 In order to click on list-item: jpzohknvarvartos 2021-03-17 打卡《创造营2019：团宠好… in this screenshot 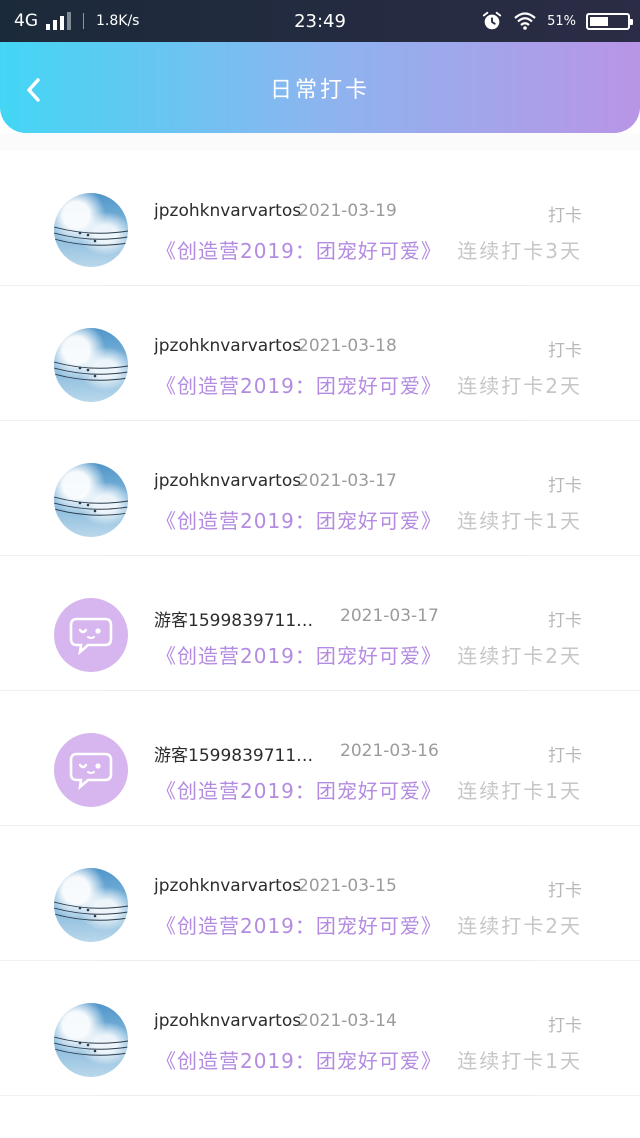, I will do `click(320, 488)`.